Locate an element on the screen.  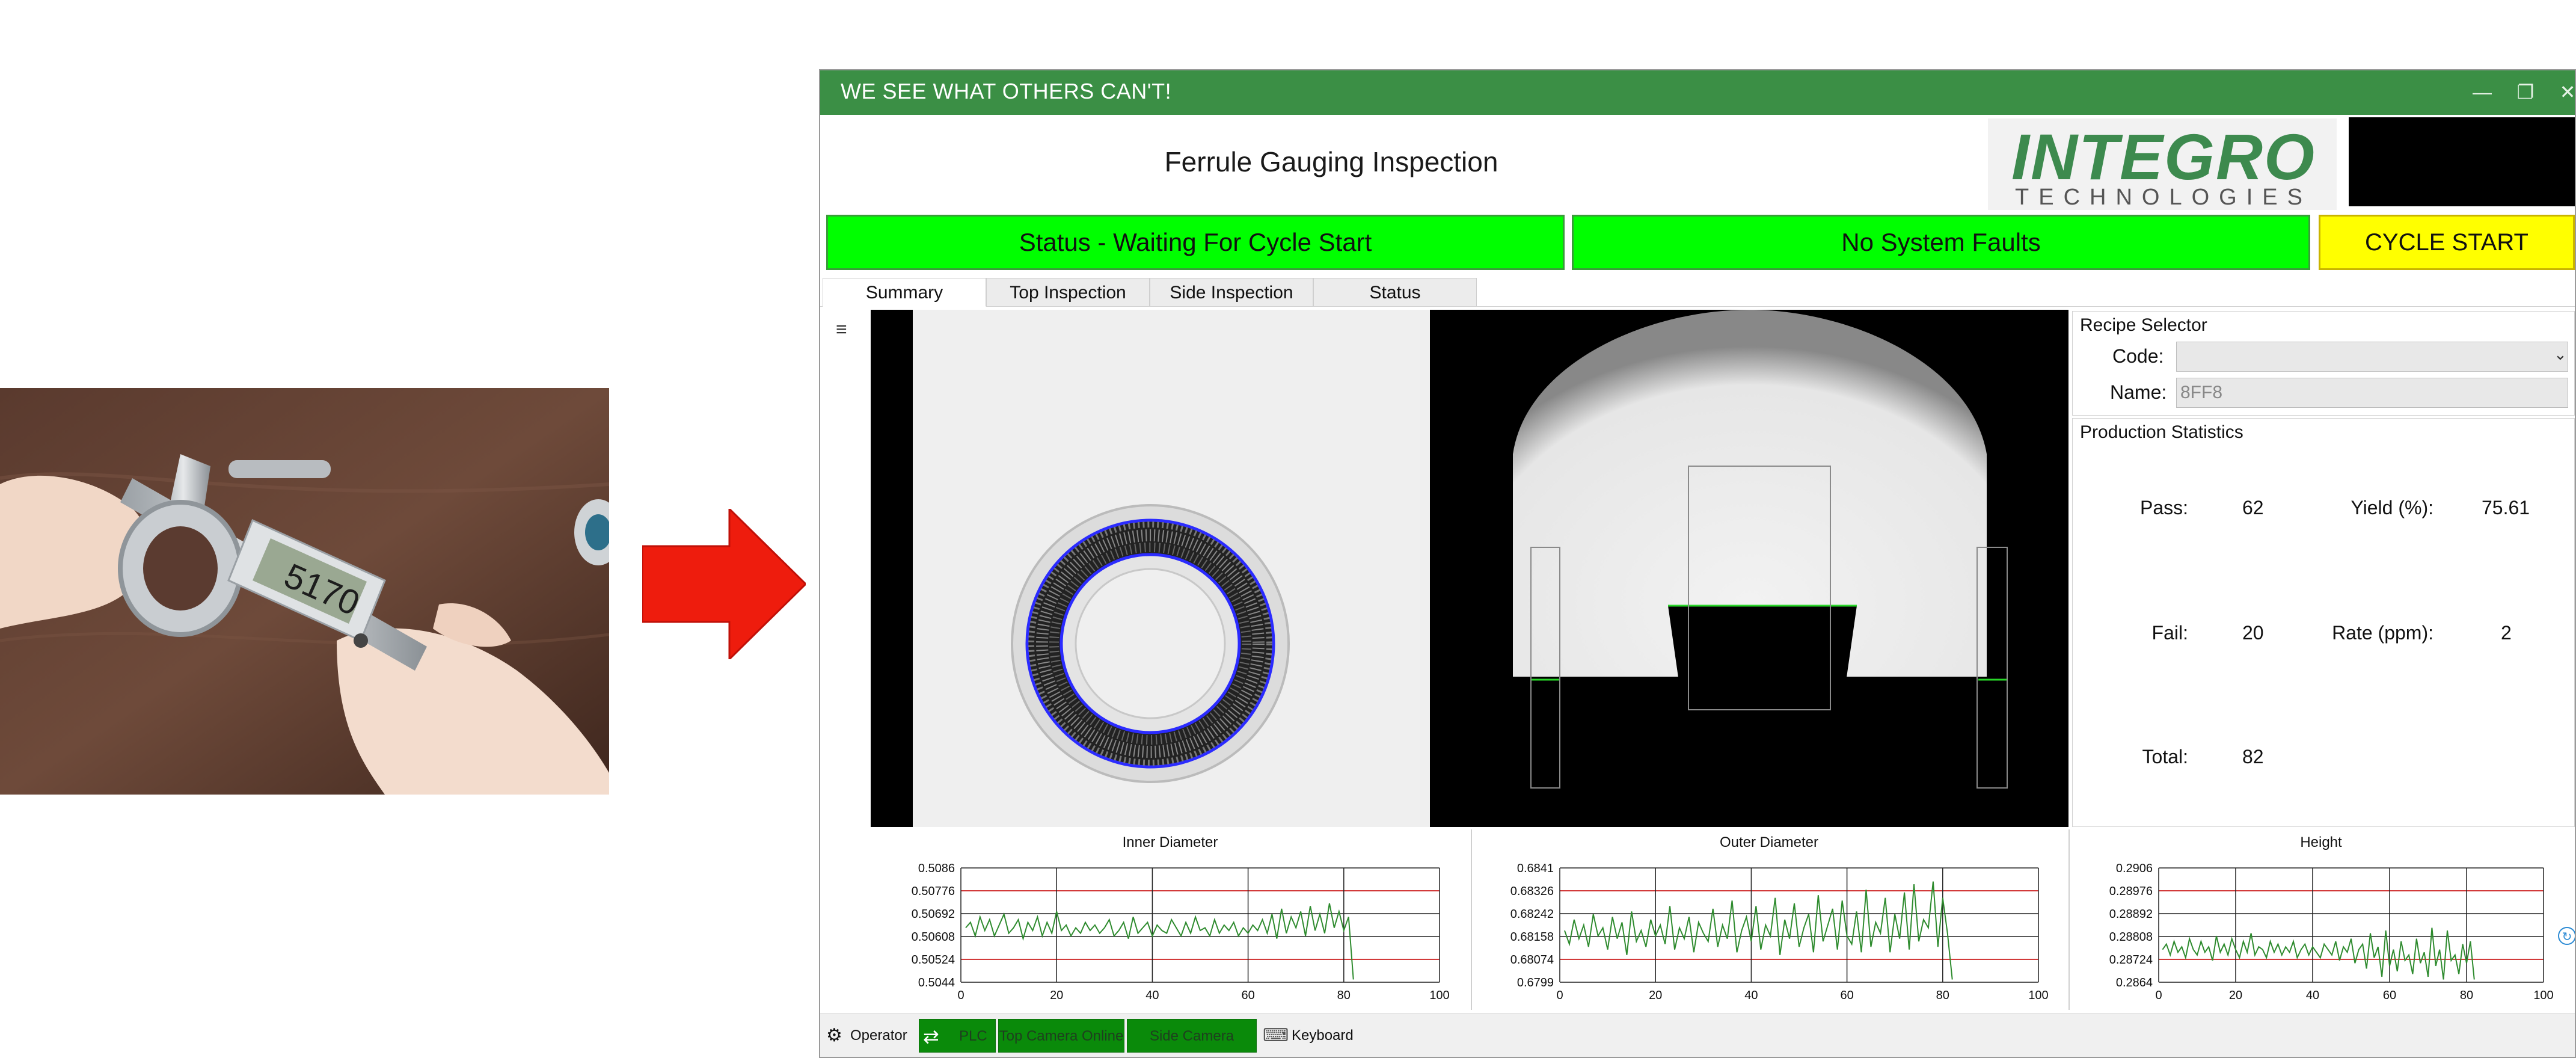
tab-top-inspection: Top Inspection is located at coordinates (1068, 292).